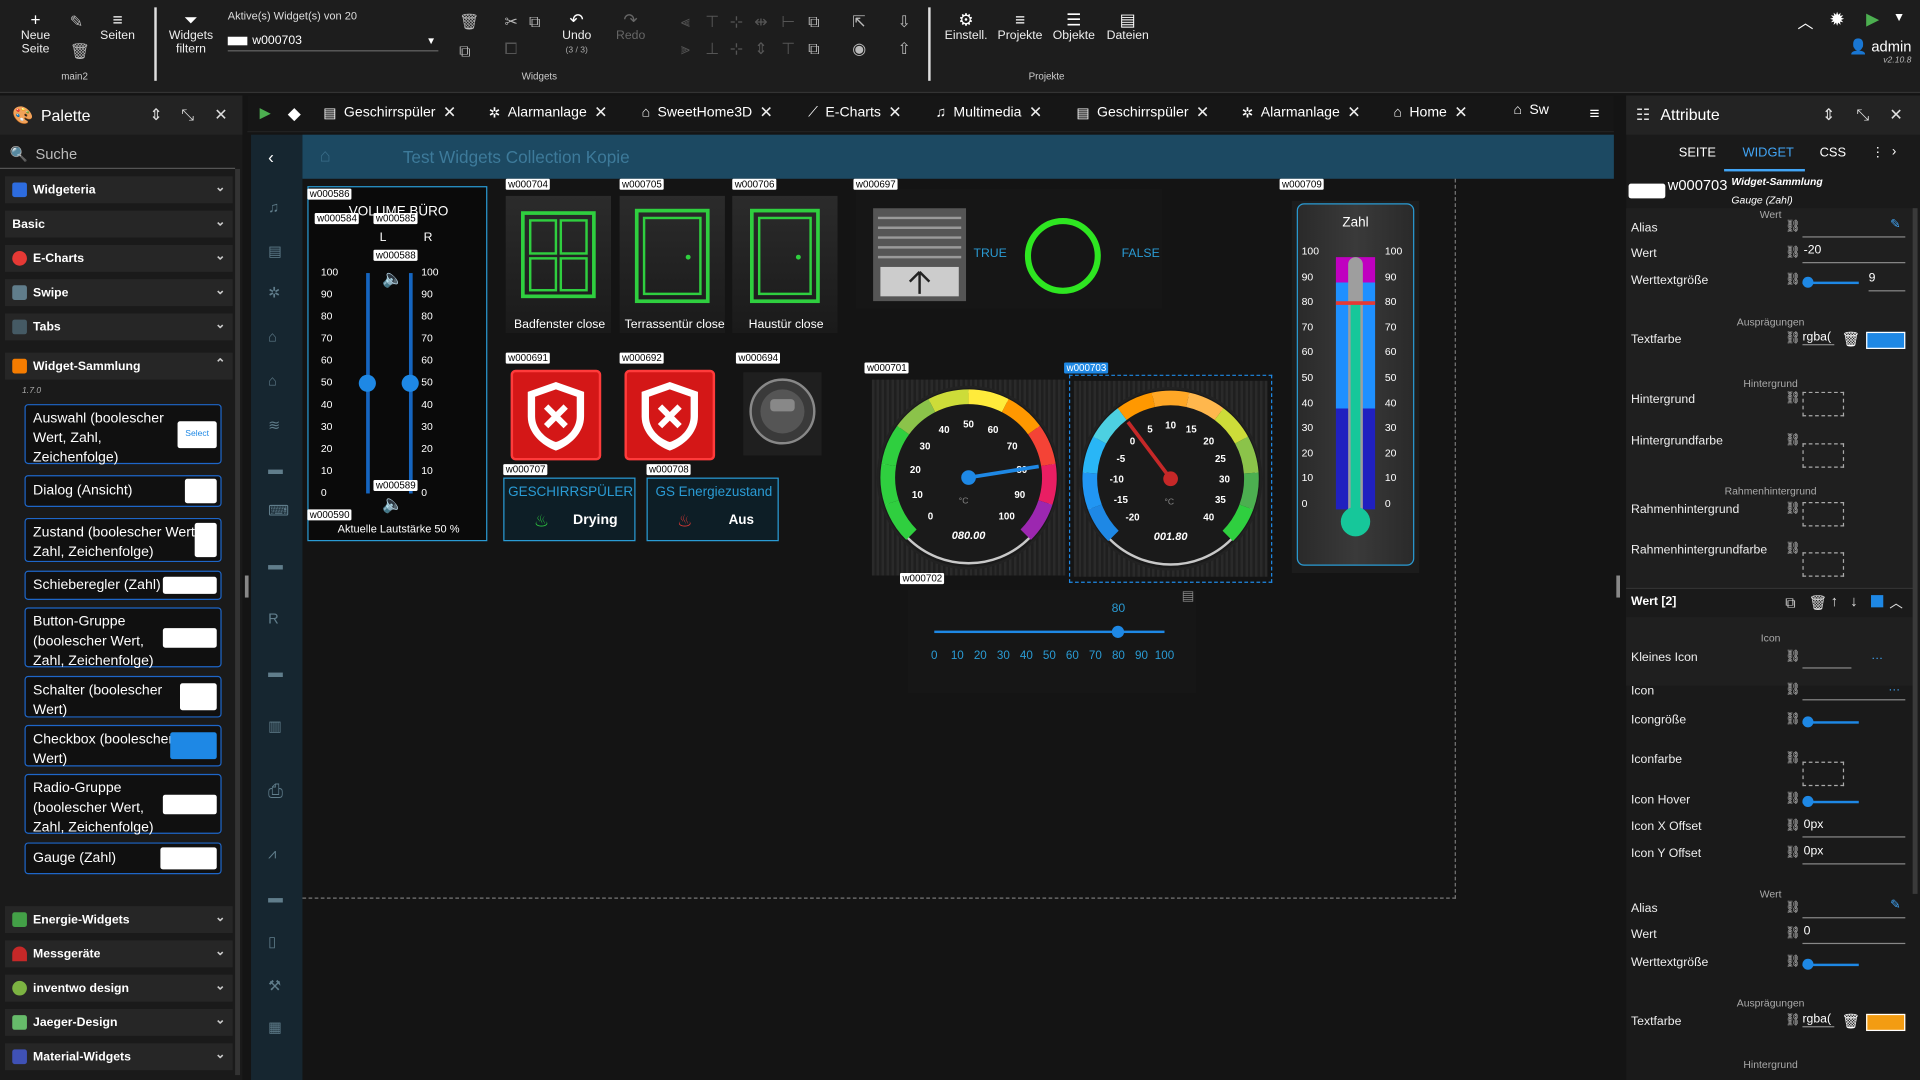 This screenshot has width=1920, height=1080. Describe the element at coordinates (275, 791) in the screenshot. I see `printer-icon: ⎙` at that location.